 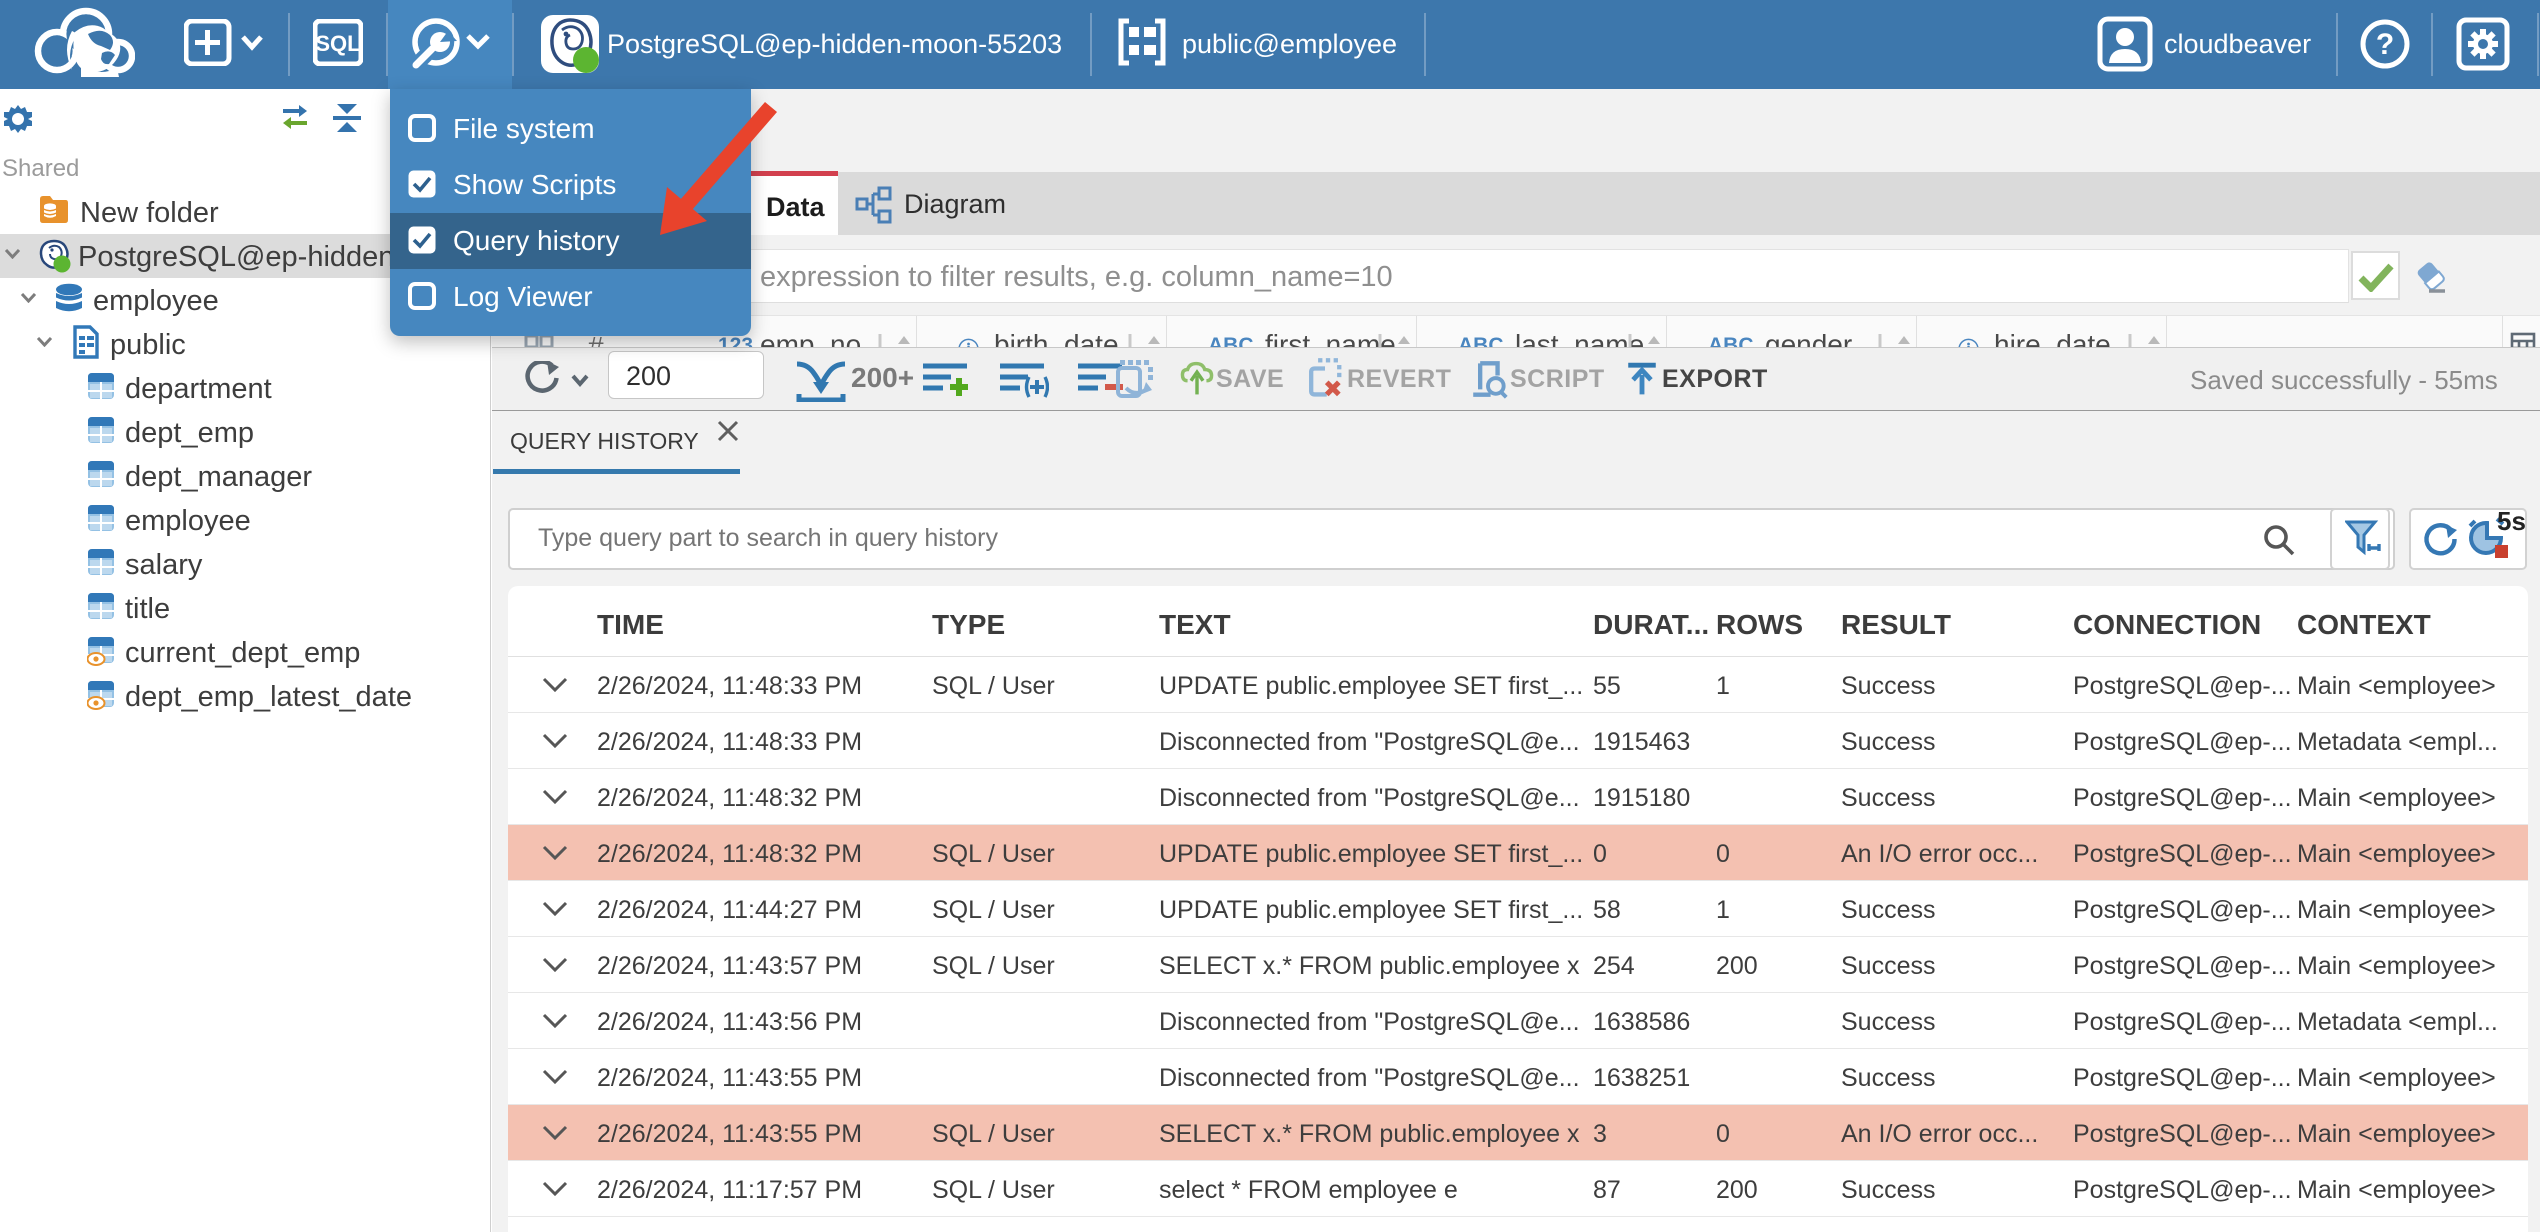 What do you see at coordinates (337, 43) in the screenshot?
I see `svg-text: SQL` at bounding box center [337, 43].